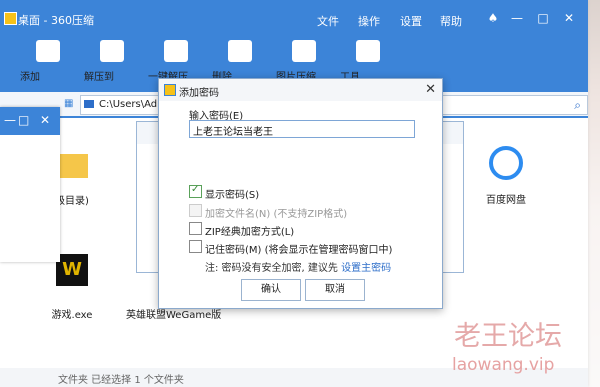  What do you see at coordinates (112, 51) in the screenshot?
I see `folder-up-icon` at bounding box center [112, 51].